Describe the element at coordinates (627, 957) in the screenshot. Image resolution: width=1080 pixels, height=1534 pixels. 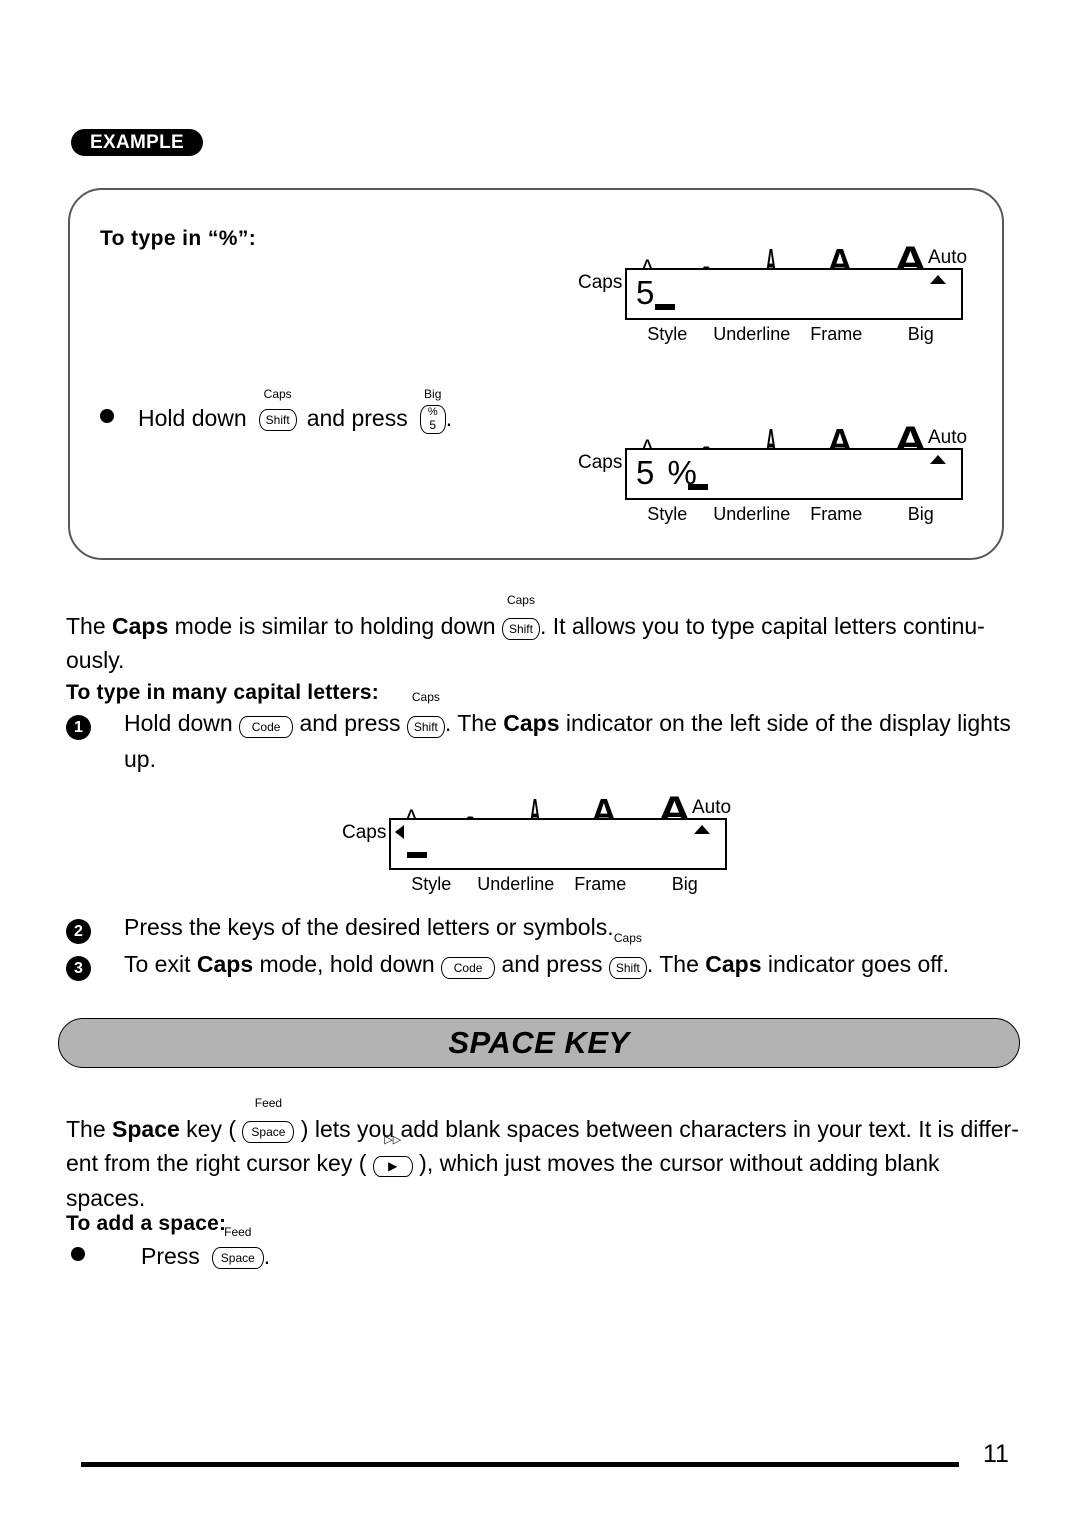
I see `key-shift-step3: Caps Shift` at that location.